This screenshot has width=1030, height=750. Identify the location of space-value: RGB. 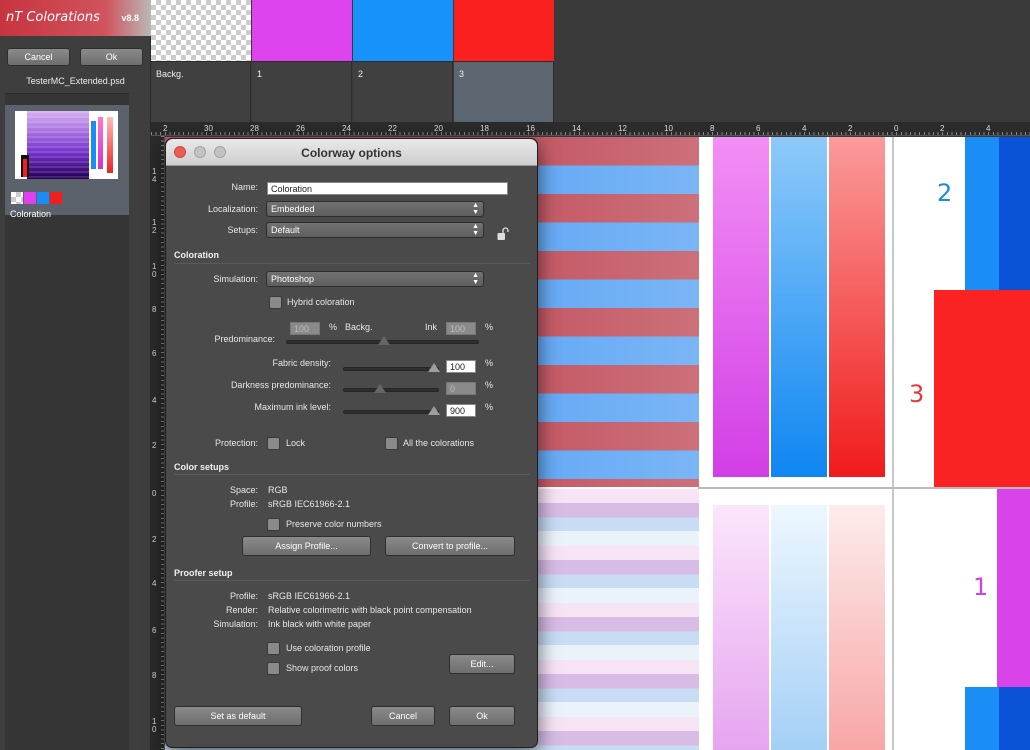
(278, 490).